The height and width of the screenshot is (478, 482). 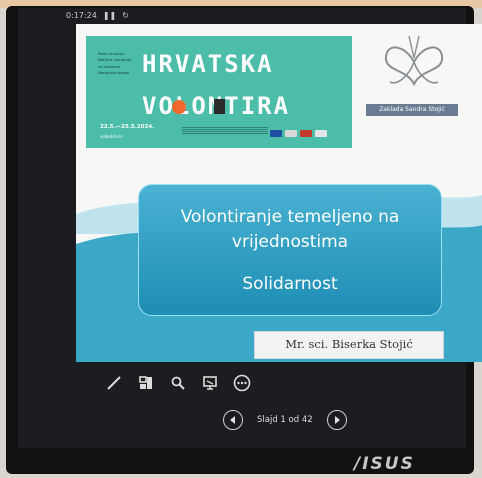 I want to click on orange-dot-icon, so click(x=179, y=107).